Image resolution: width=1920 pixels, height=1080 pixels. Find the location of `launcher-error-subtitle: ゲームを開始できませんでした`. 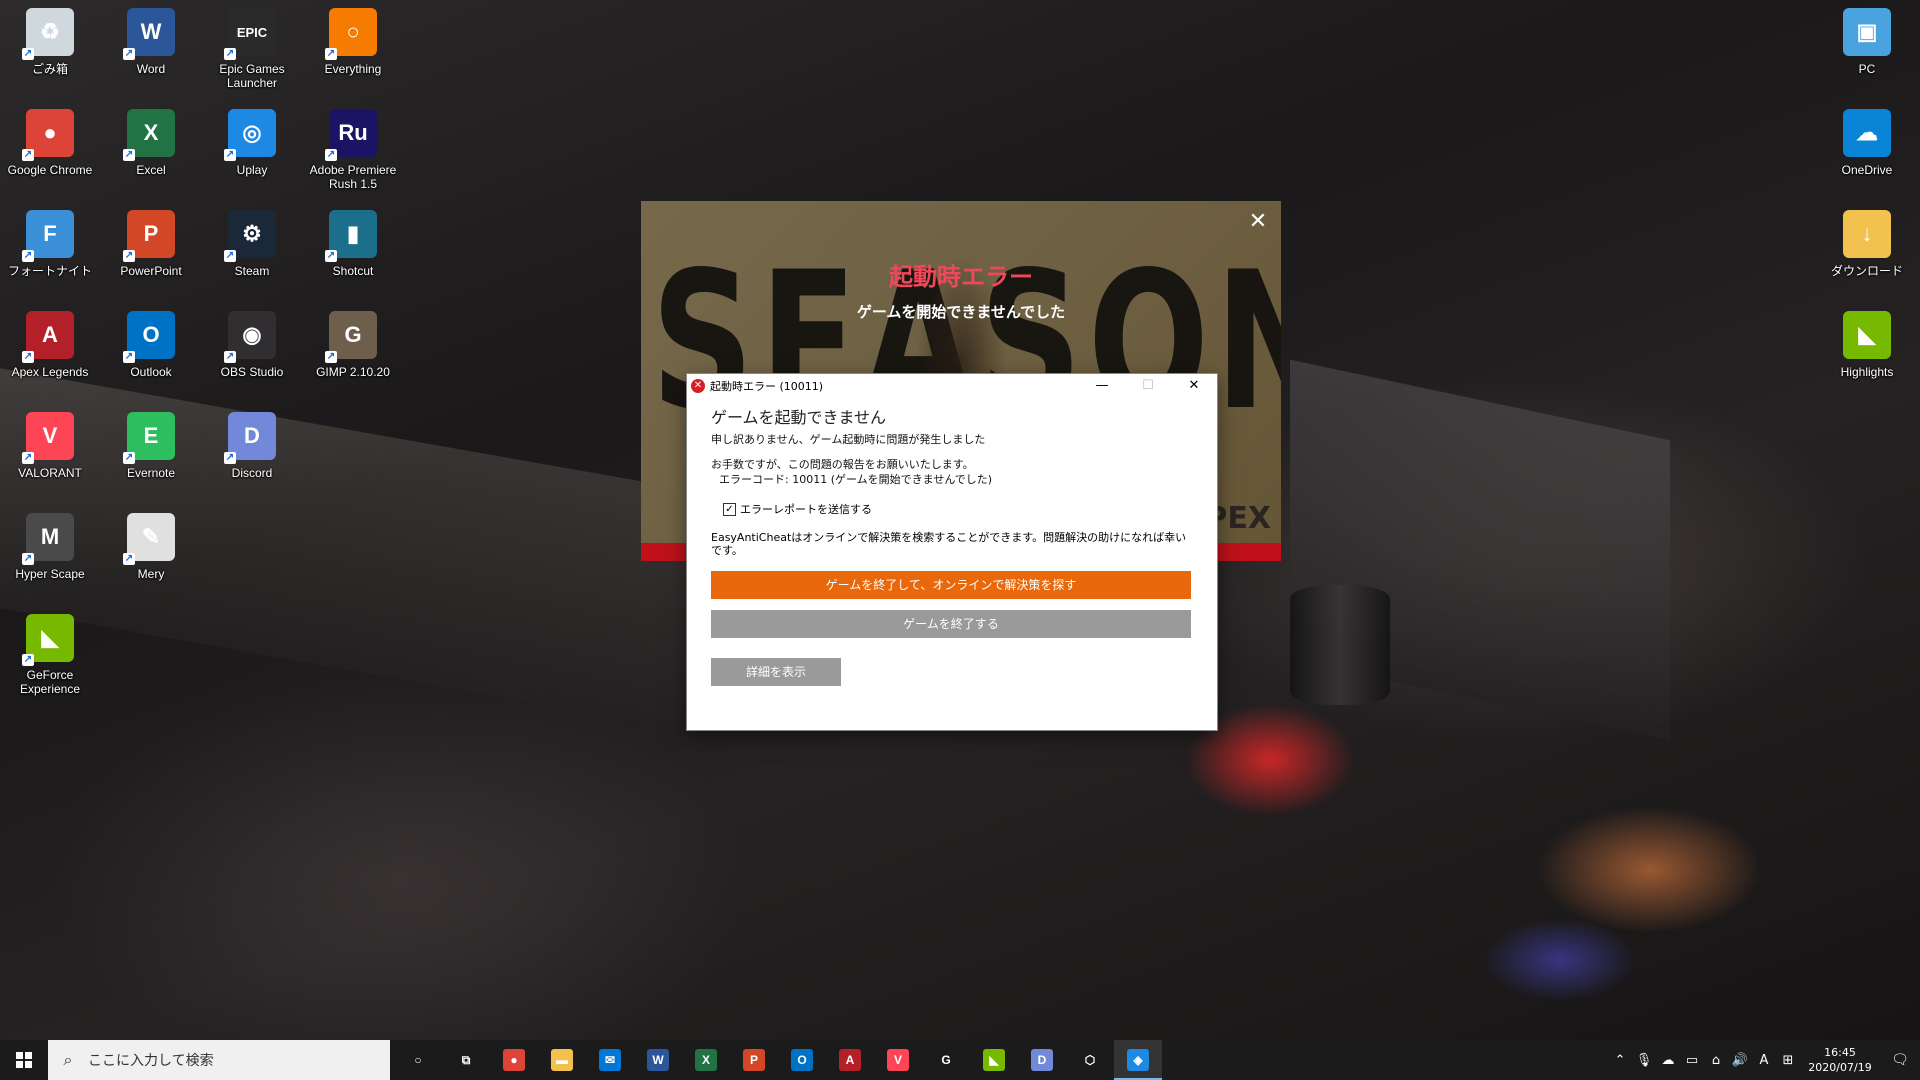

launcher-error-subtitle: ゲームを開始できませんでした is located at coordinates (961, 312).